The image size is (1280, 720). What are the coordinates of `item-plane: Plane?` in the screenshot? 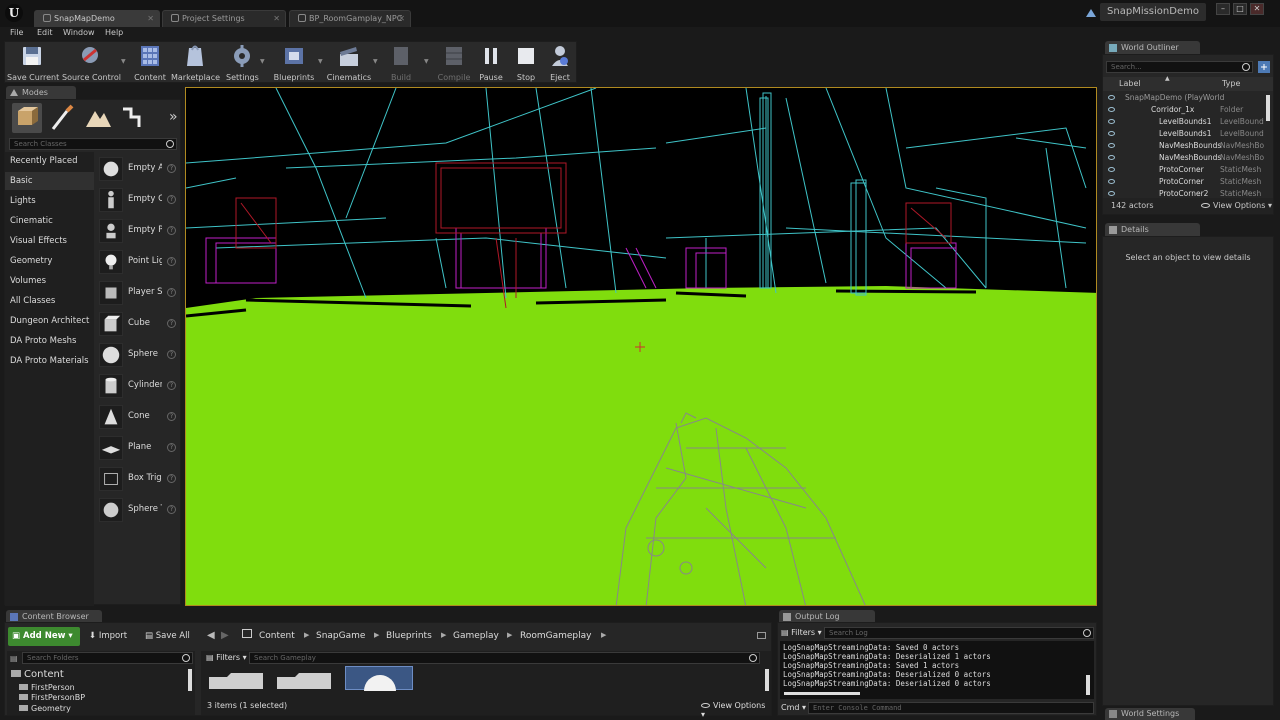 It's located at (138, 448).